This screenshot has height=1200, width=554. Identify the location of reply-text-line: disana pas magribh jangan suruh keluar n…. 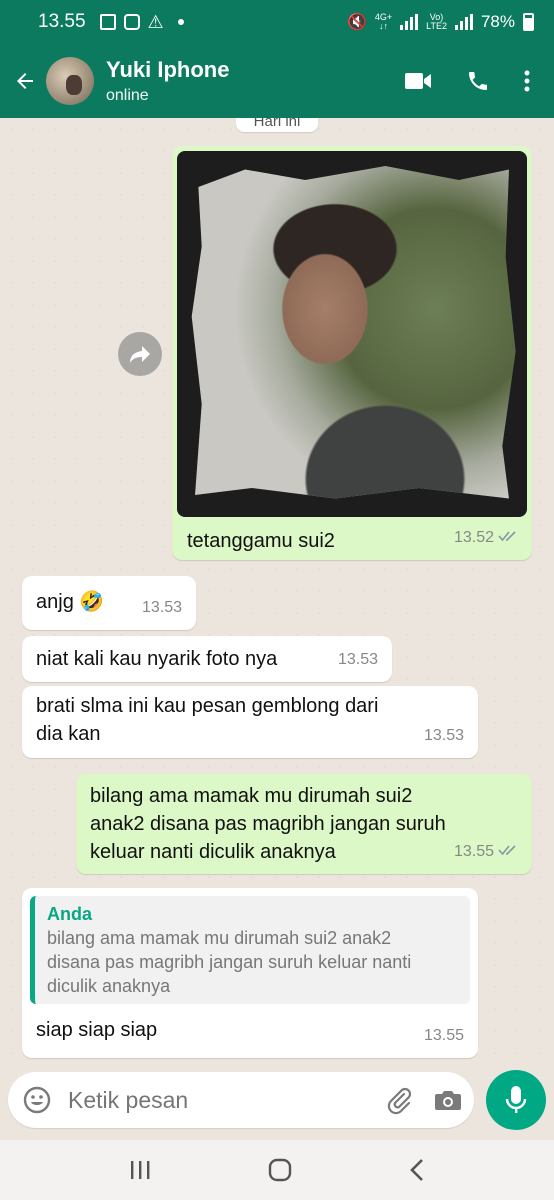
(229, 962).